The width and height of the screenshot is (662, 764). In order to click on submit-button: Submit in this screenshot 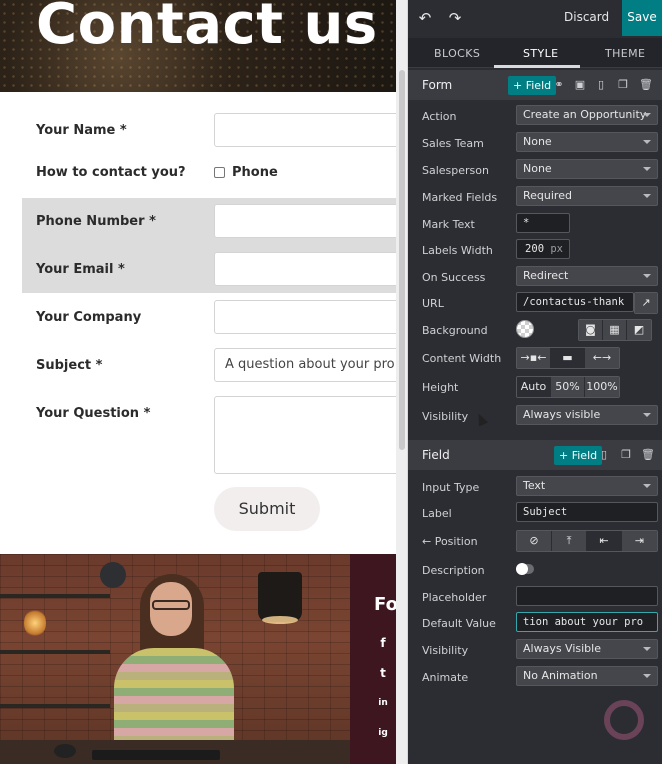, I will do `click(267, 509)`.